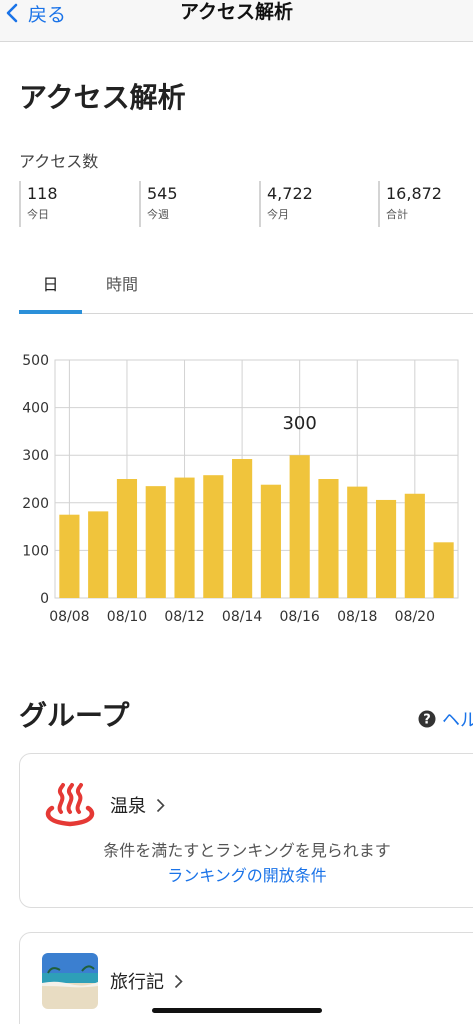  What do you see at coordinates (242, 617) in the screenshot?
I see `x-tick-label: 08/14` at bounding box center [242, 617].